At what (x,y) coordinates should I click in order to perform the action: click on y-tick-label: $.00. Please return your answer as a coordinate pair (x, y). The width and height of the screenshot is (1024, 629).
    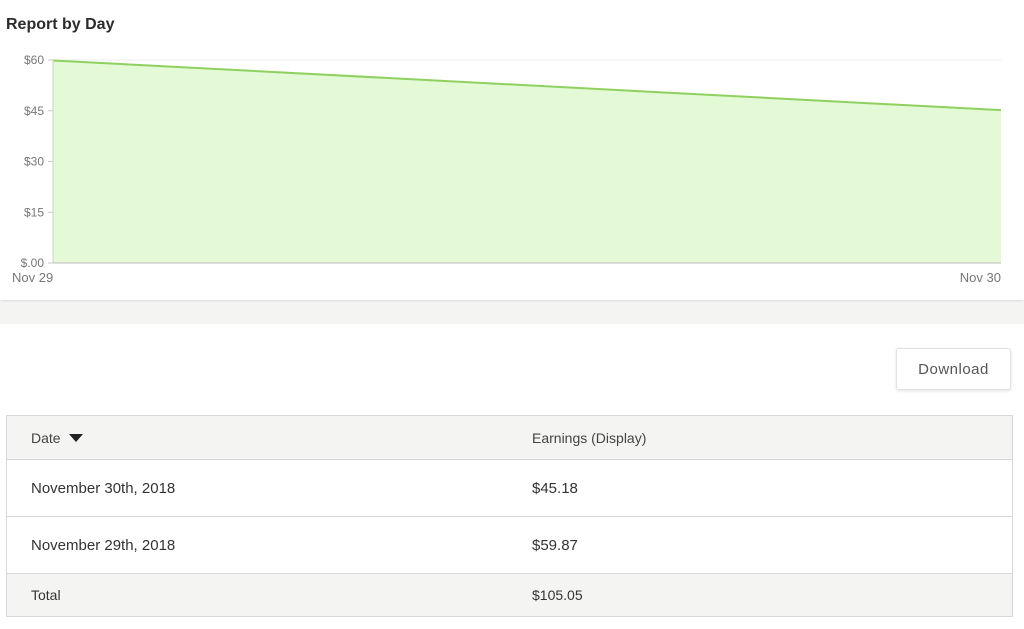
    Looking at the image, I should click on (33, 263).